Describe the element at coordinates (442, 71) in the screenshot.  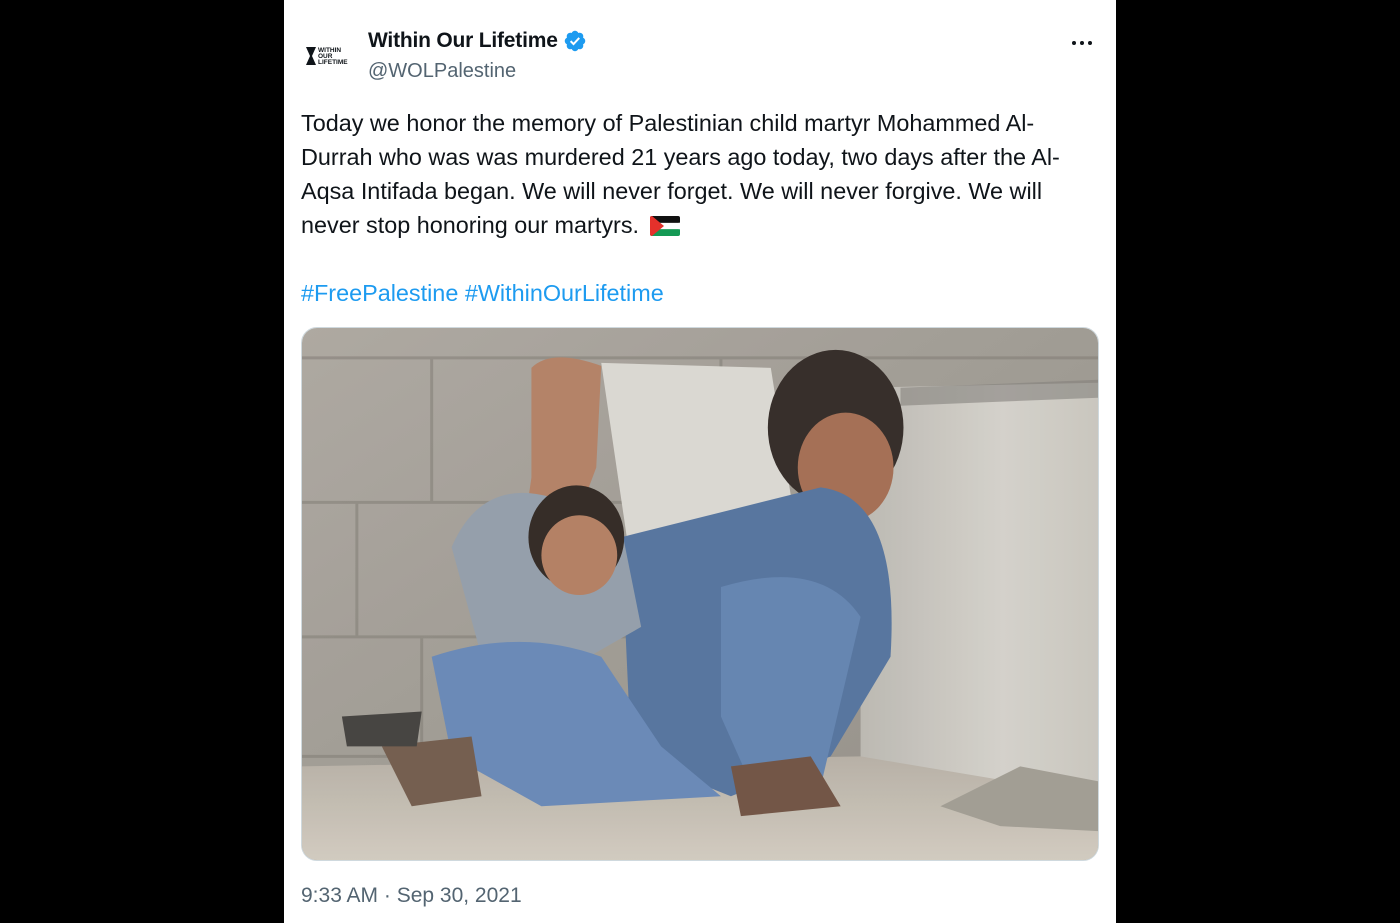
I see `author-handle: @WOLPalestine` at that location.